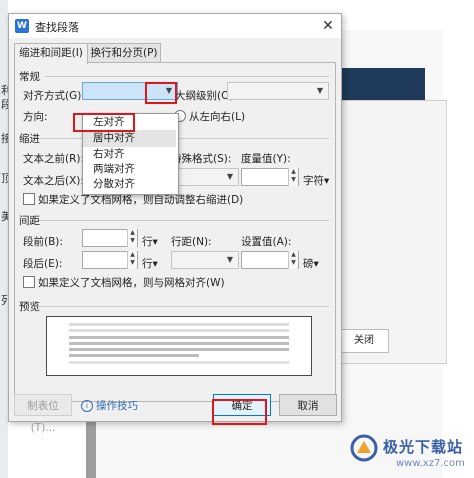 The image size is (474, 478). Describe the element at coordinates (150, 241) in the screenshot. I see `spacing-before-unit: 行▾` at that location.